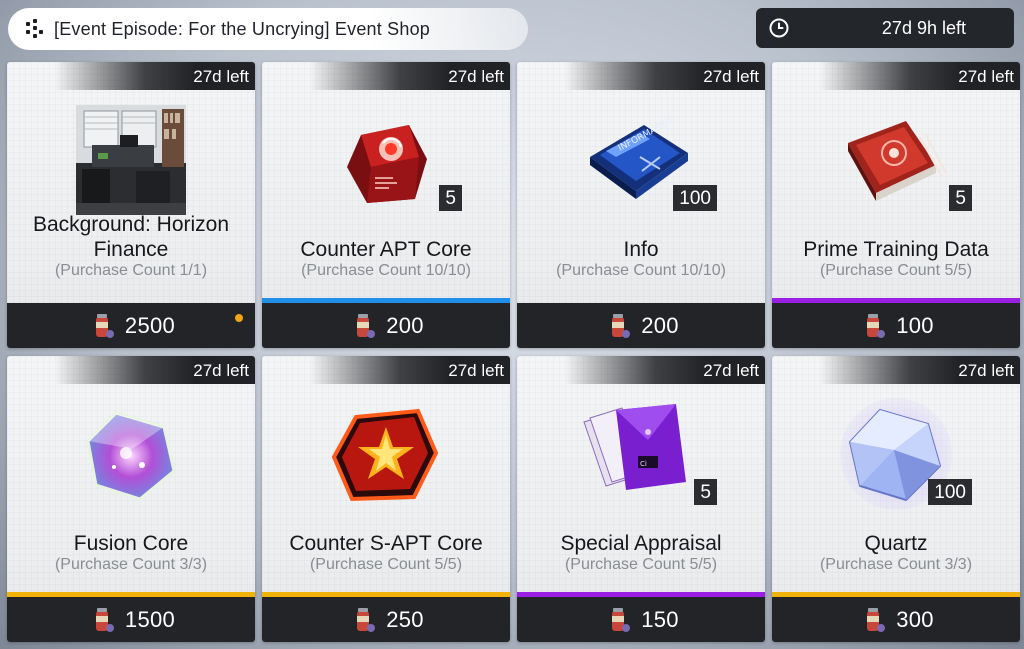  What do you see at coordinates (387, 164) in the screenshot?
I see `red-cube-core-icon` at bounding box center [387, 164].